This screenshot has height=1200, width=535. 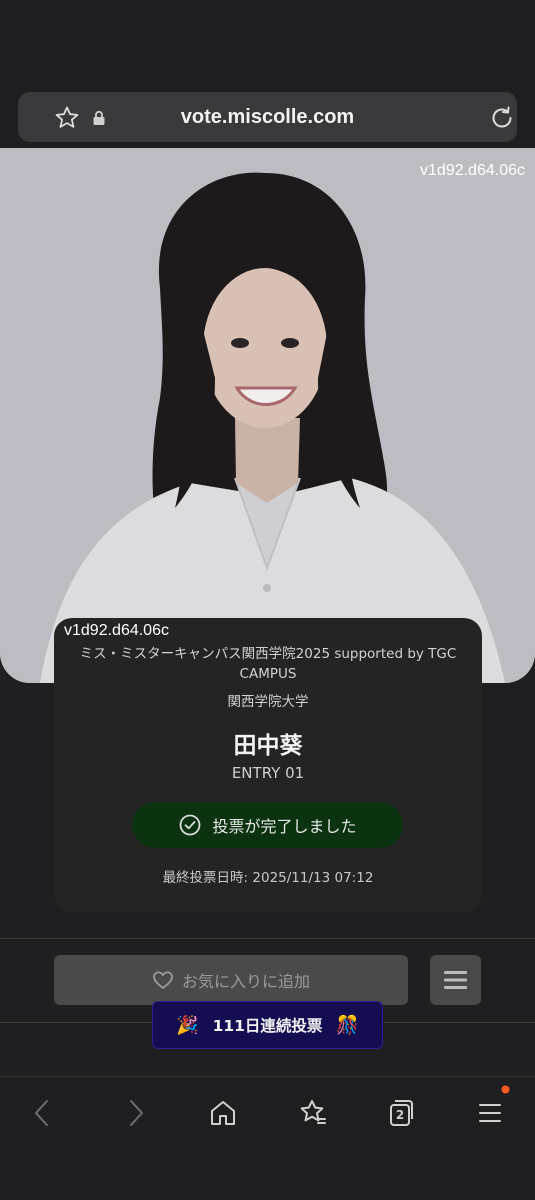 I want to click on university-name: 関西学院大学, so click(x=268, y=702).